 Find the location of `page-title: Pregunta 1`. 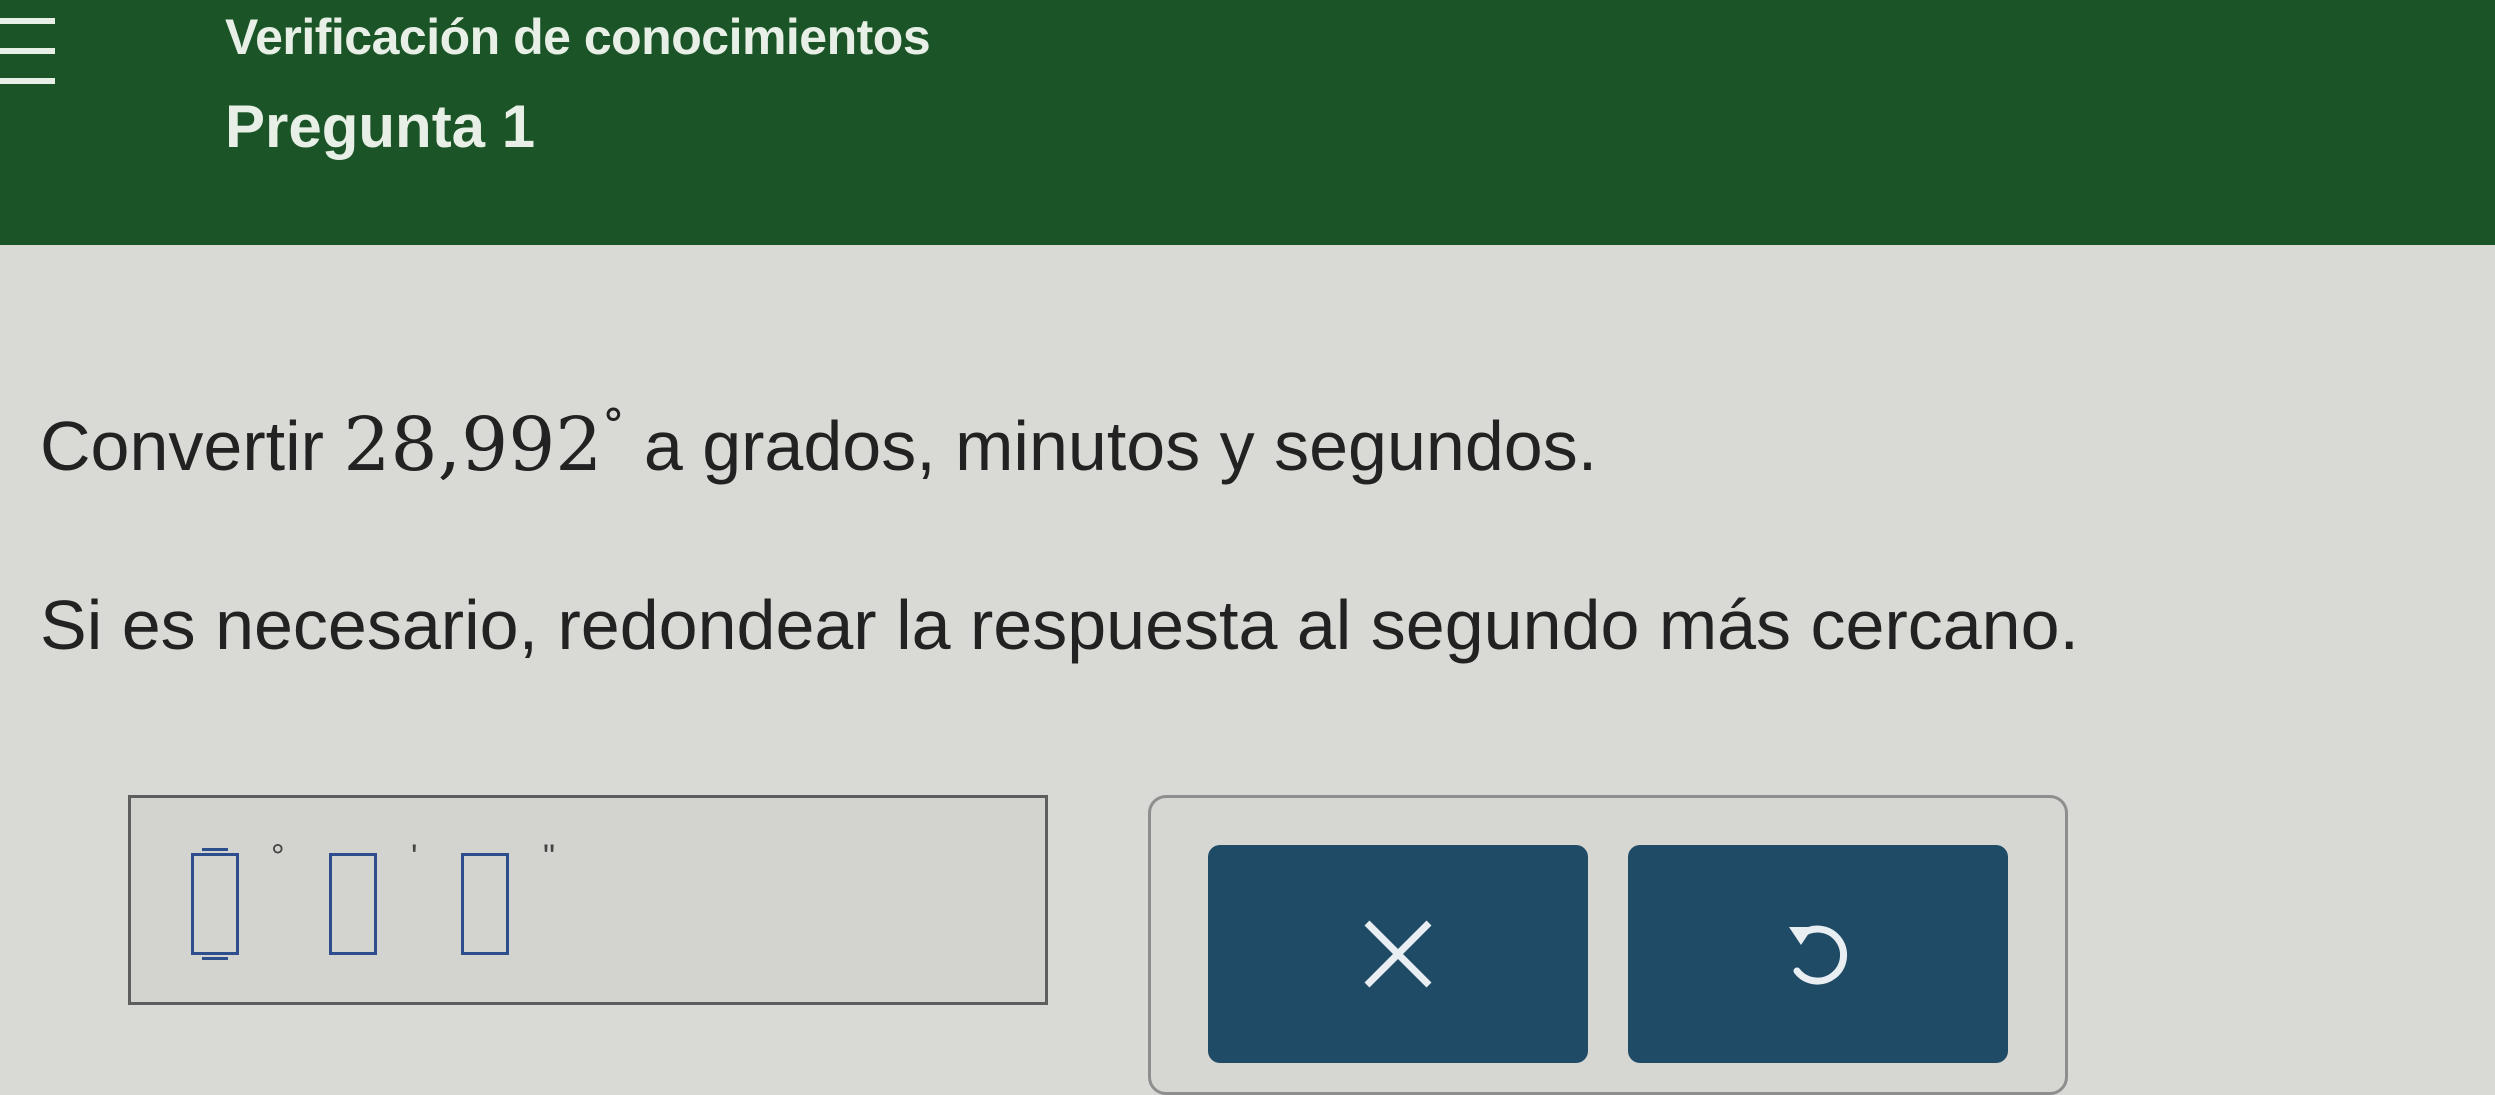

page-title: Pregunta 1 is located at coordinates (380, 126).